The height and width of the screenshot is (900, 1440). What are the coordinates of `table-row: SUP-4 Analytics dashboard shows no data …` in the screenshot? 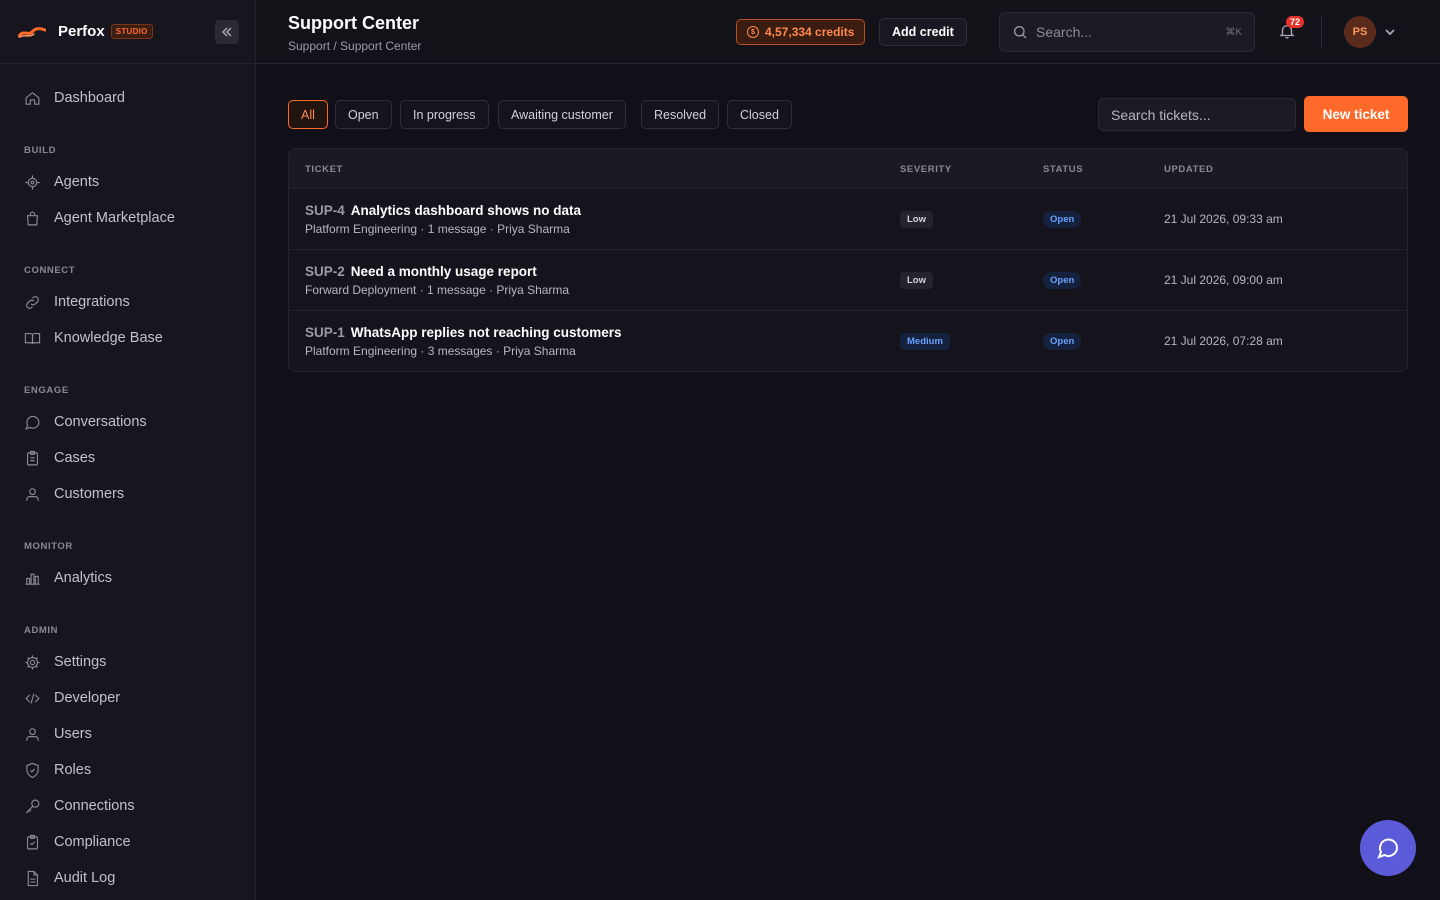 It's located at (848, 219).